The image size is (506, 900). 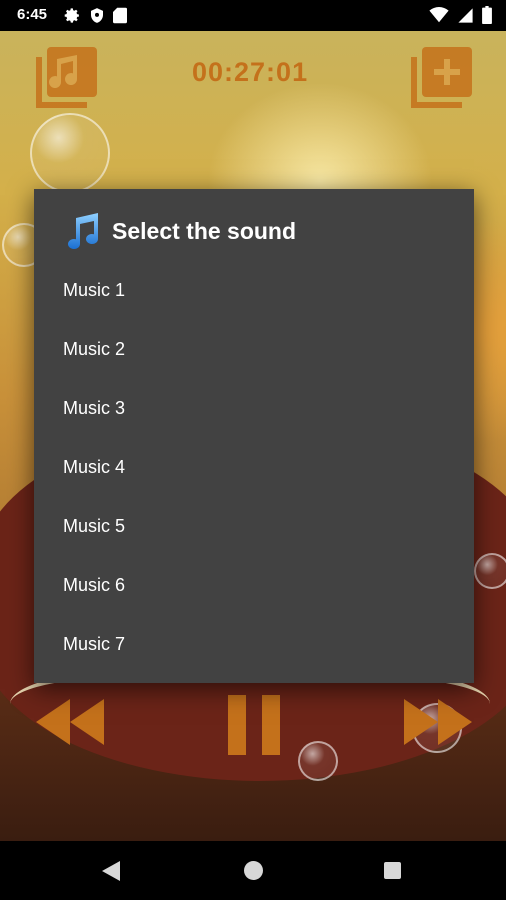 What do you see at coordinates (94, 644) in the screenshot?
I see `music-item-label: Music 7` at bounding box center [94, 644].